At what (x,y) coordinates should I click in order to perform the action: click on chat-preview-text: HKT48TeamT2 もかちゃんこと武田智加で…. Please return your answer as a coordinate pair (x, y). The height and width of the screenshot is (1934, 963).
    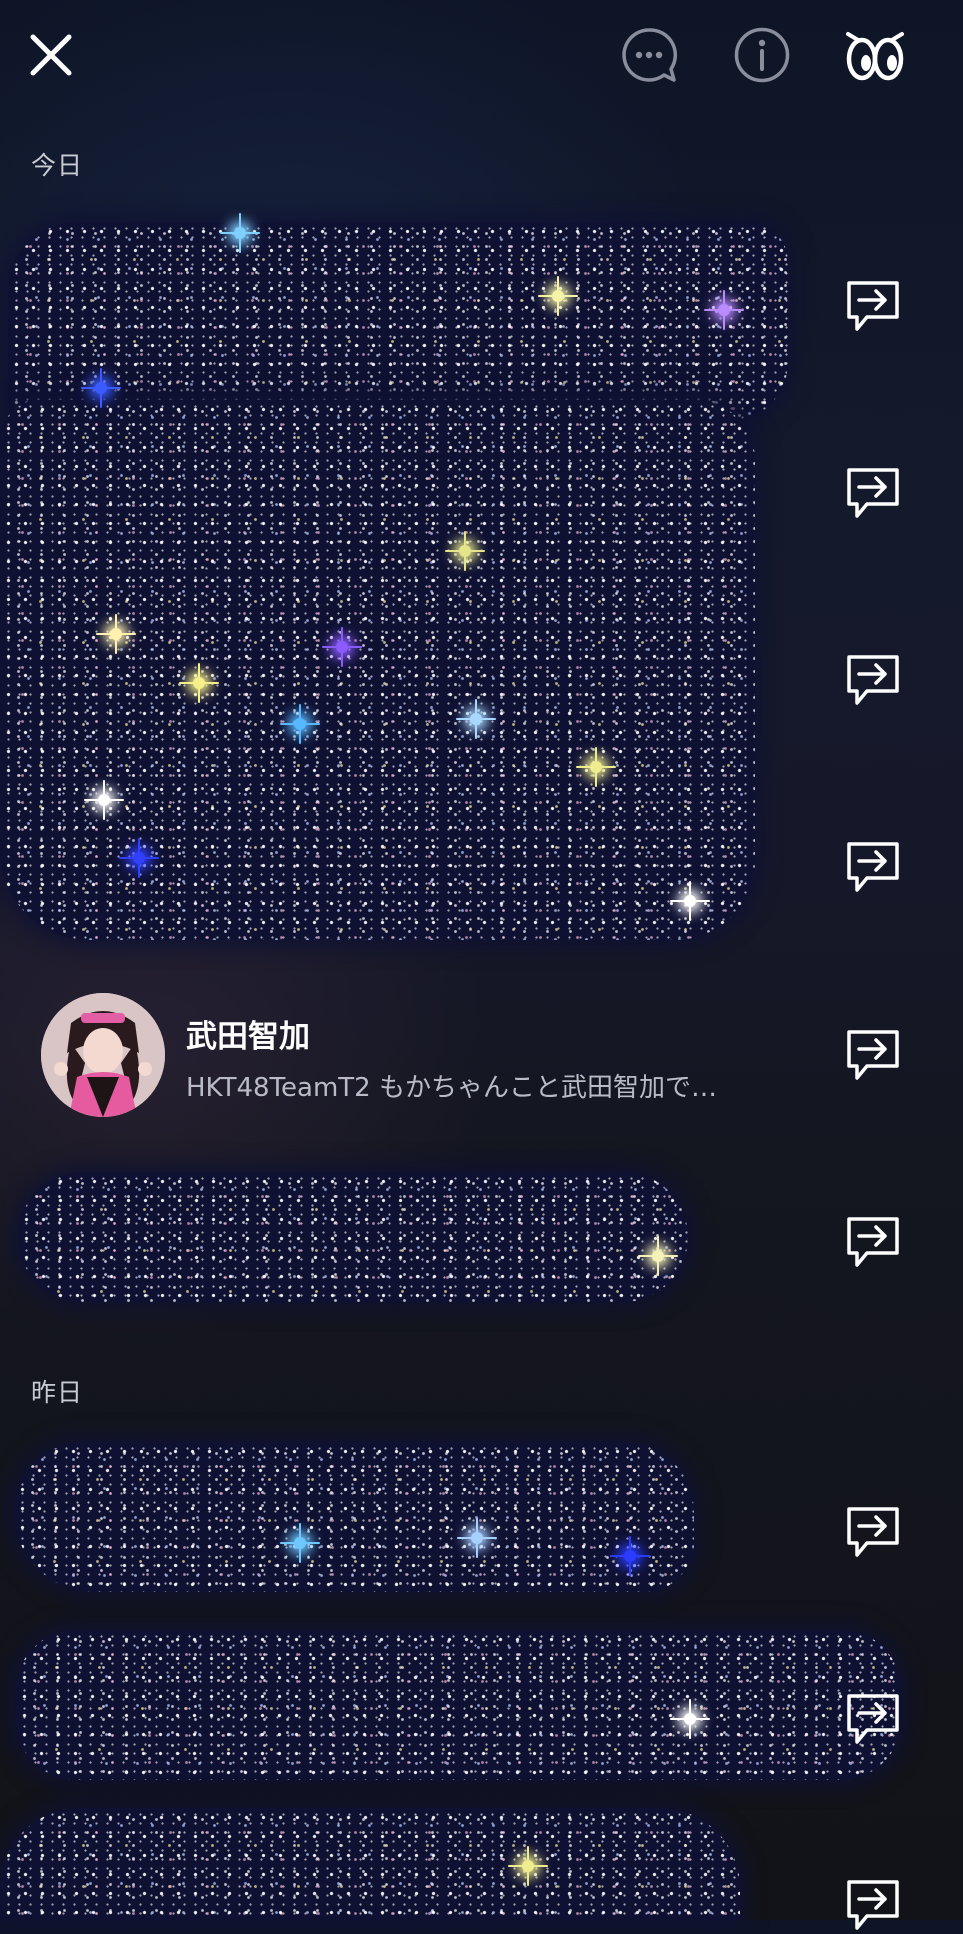
    Looking at the image, I should click on (451, 1088).